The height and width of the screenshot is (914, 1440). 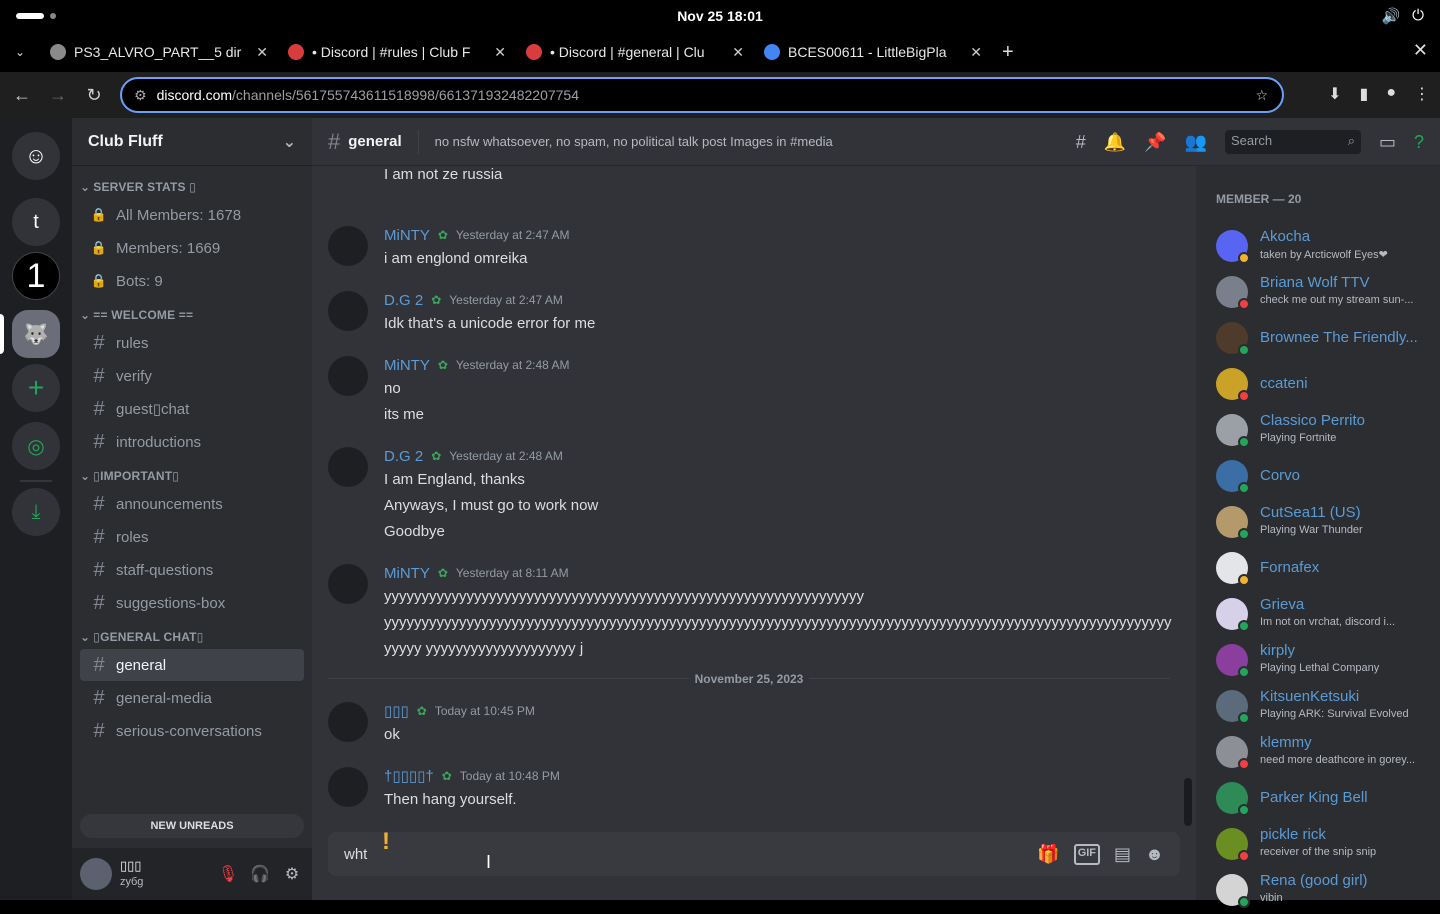 I want to click on server-header: Club Fluff ⌄, so click(x=192, y=142).